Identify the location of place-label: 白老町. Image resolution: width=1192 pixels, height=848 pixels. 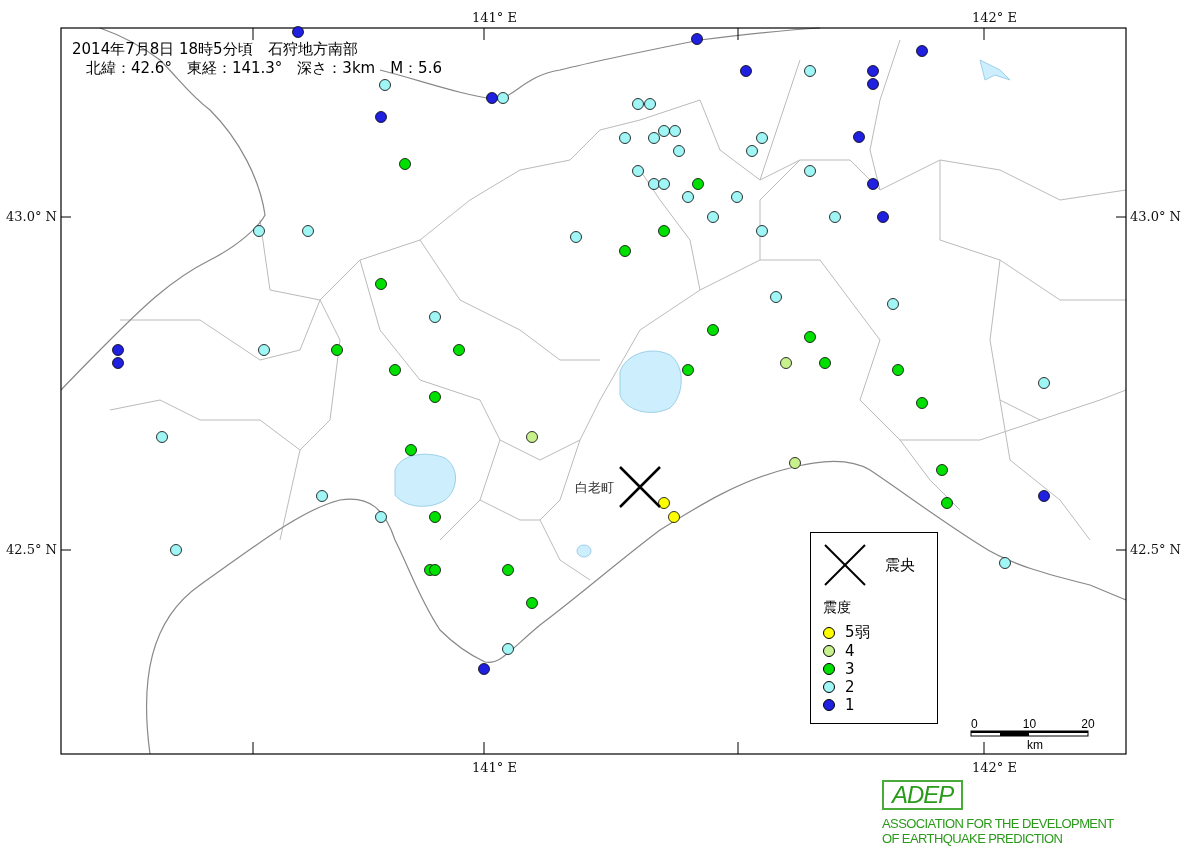
(594, 487).